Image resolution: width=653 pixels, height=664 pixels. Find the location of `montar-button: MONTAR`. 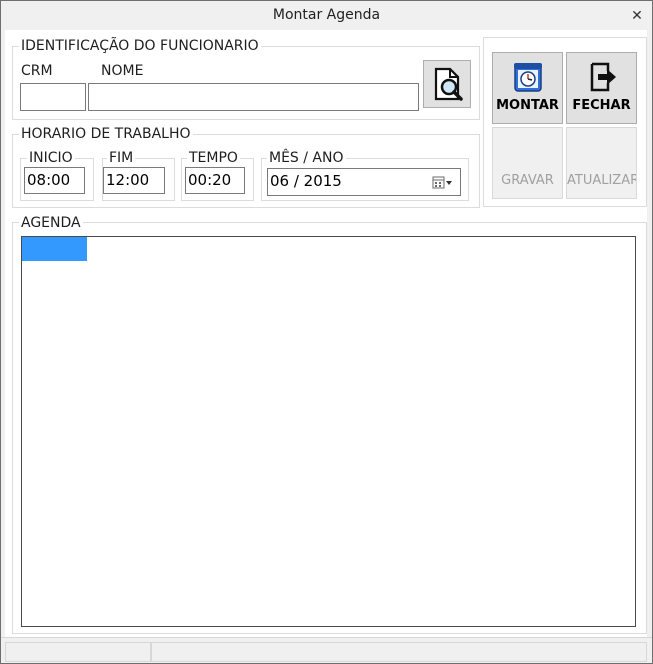

montar-button: MONTAR is located at coordinates (527, 88).